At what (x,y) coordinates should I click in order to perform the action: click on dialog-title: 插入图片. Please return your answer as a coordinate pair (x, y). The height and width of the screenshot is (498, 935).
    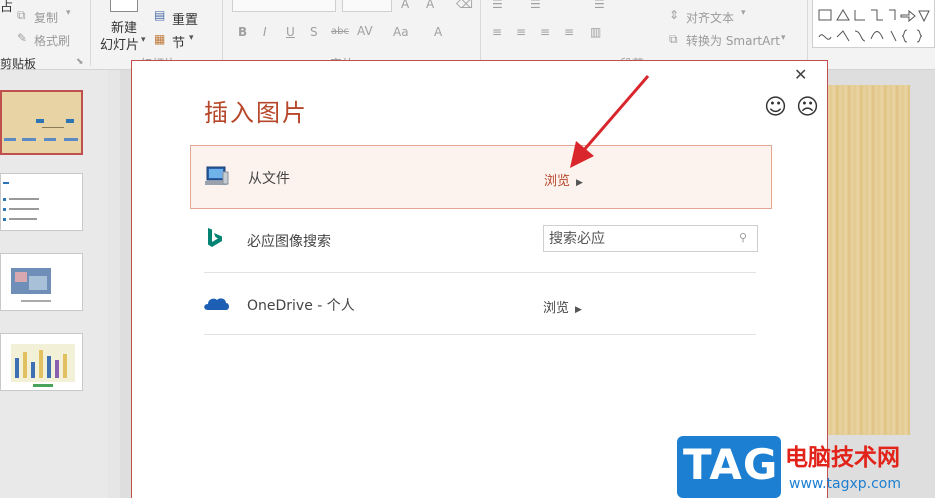
    Looking at the image, I should click on (256, 113).